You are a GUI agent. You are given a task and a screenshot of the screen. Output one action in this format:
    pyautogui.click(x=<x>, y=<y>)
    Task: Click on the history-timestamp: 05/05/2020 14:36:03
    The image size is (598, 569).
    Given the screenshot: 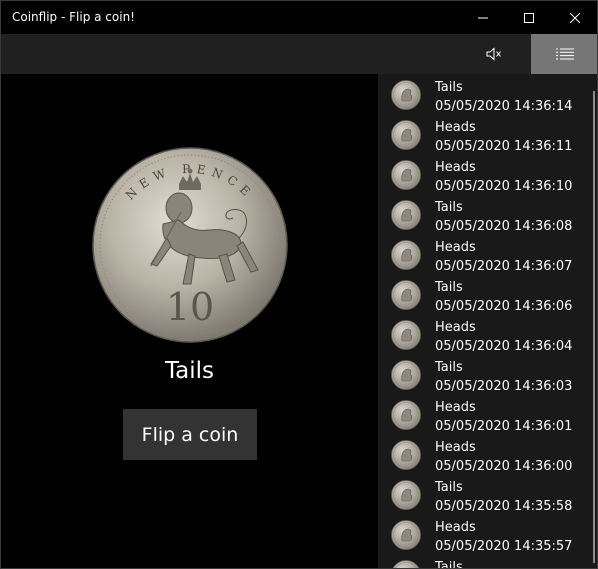 What is the action you would take?
    pyautogui.click(x=504, y=386)
    